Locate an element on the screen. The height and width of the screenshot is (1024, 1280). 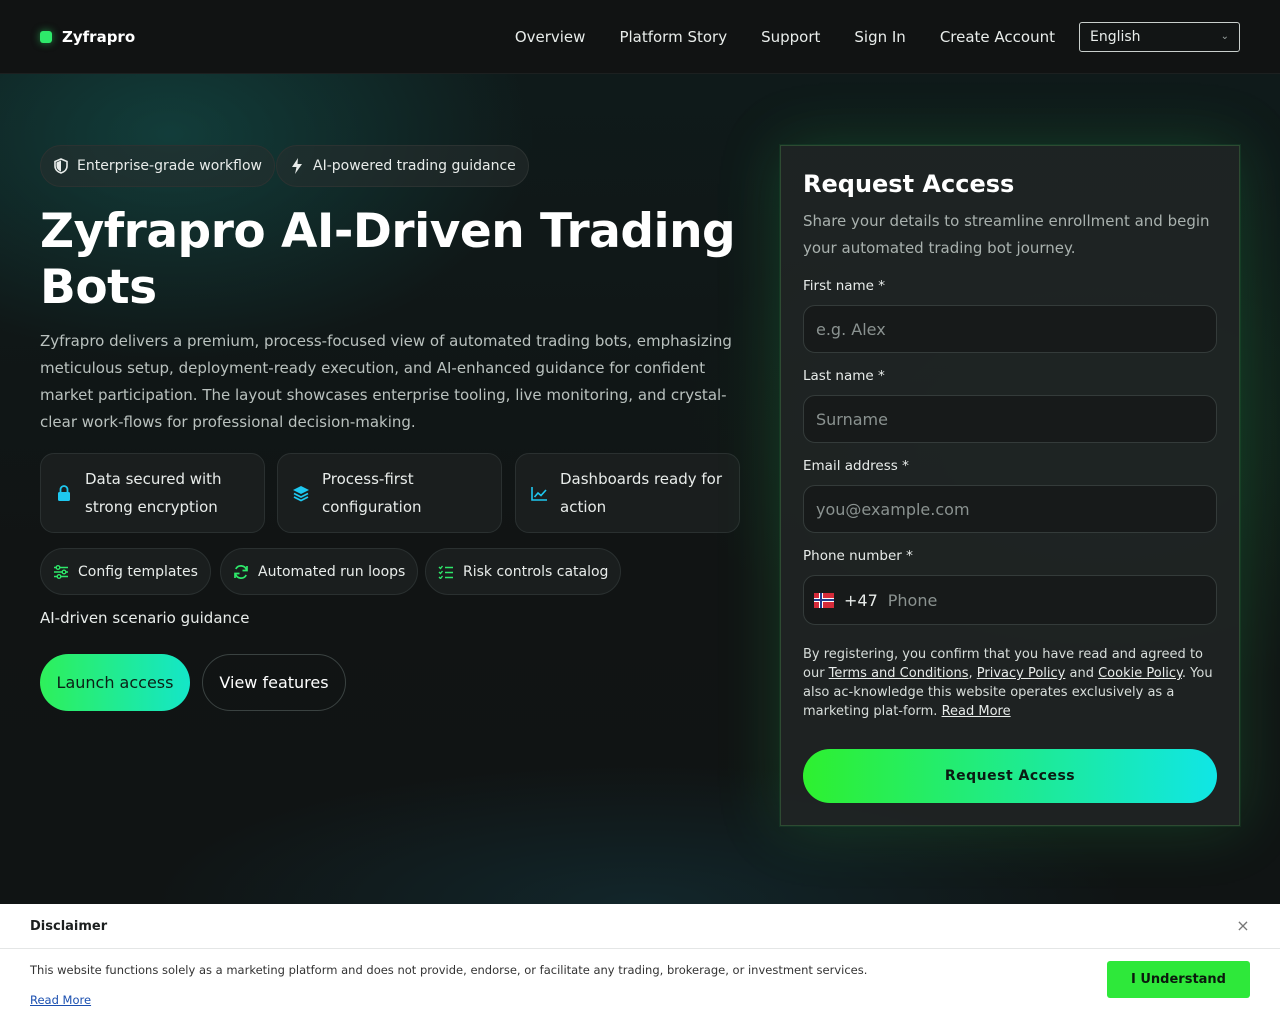
legal-read-more-link: Read More is located at coordinates (976, 711).